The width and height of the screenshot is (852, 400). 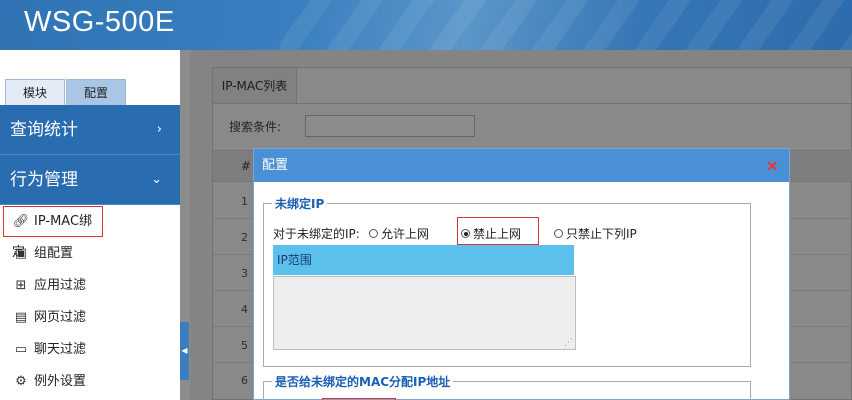 I want to click on sidebar-tabs: 模块 配置, so click(x=90, y=77).